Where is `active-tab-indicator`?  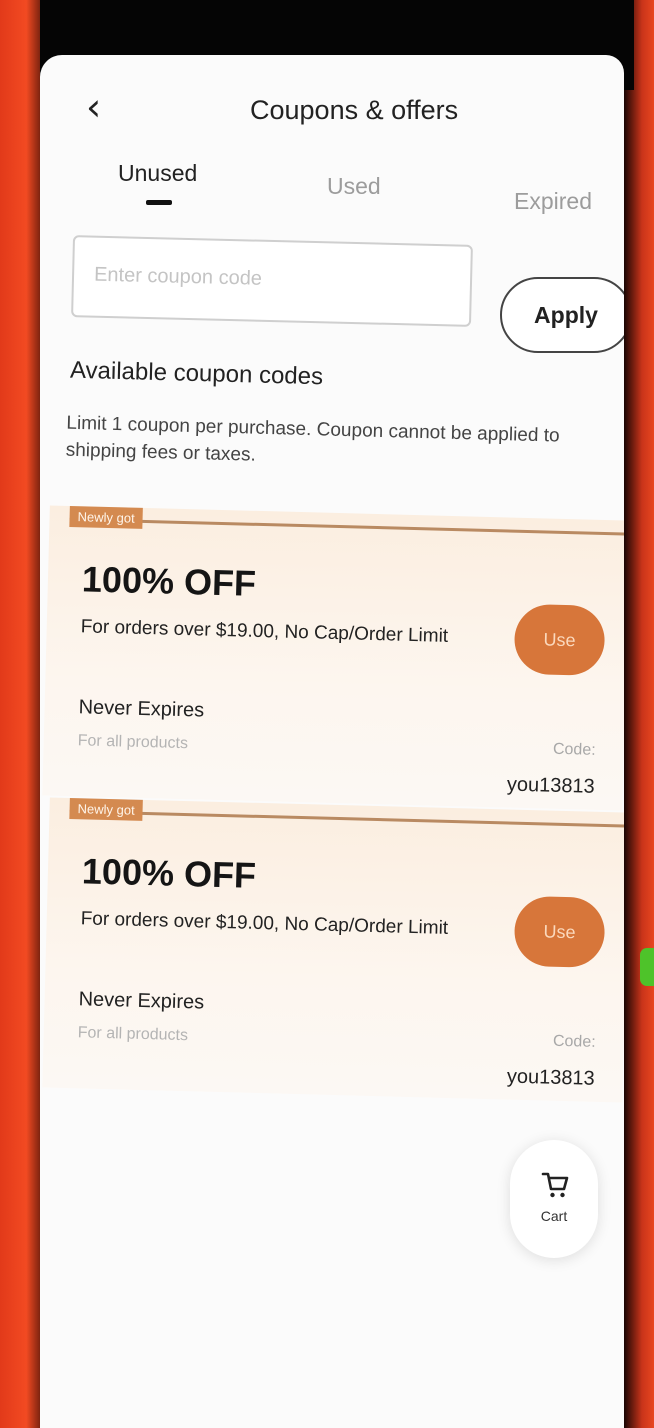
active-tab-indicator is located at coordinates (159, 202).